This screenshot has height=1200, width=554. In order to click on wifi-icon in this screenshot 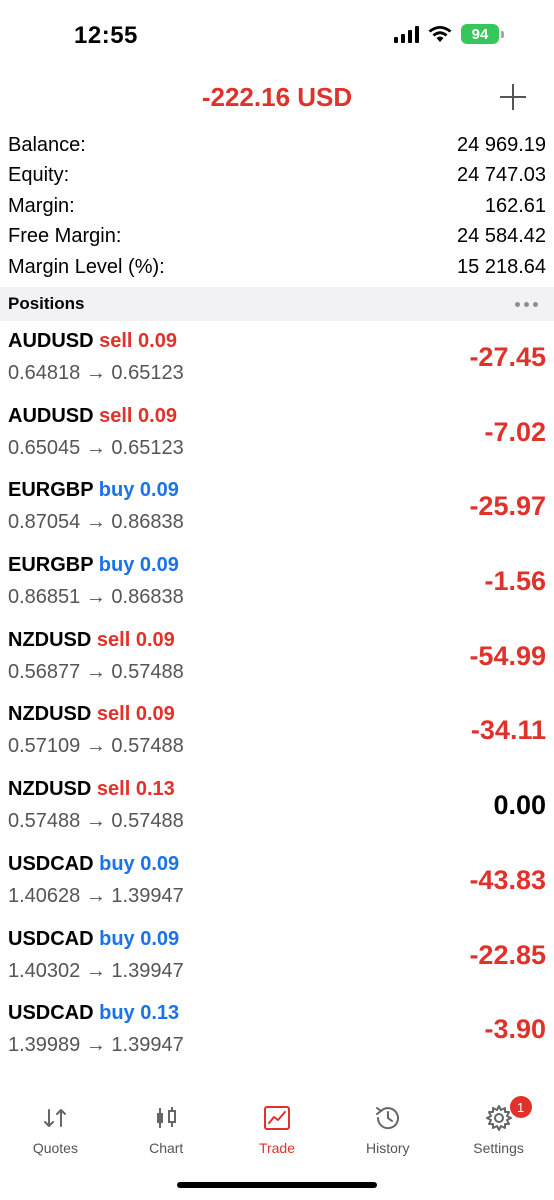, I will do `click(440, 34)`.